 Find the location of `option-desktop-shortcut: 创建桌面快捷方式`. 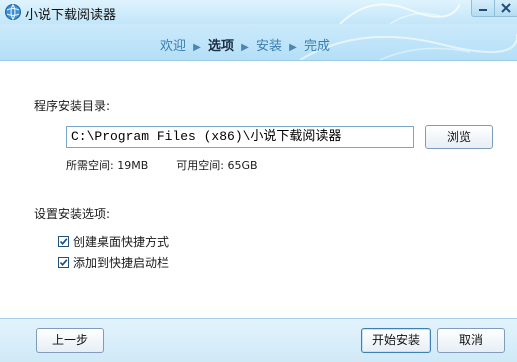

option-desktop-shortcut: 创建桌面快捷方式 is located at coordinates (113, 241).